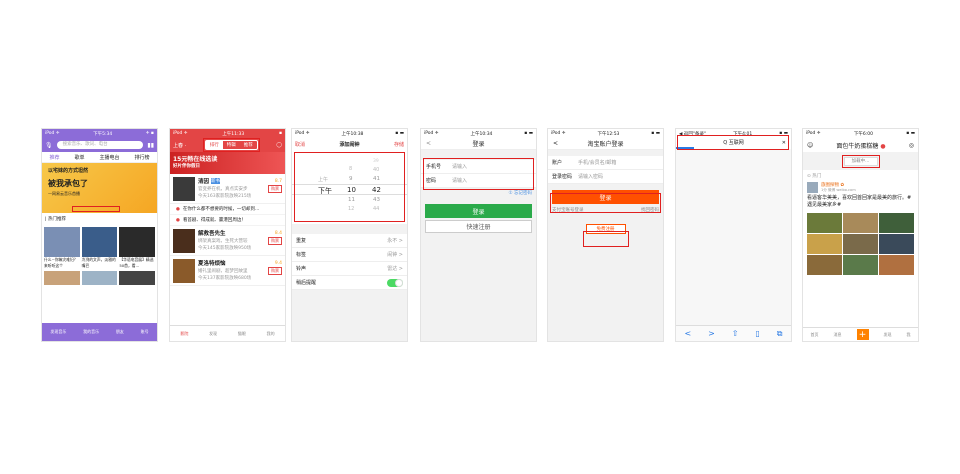  Describe the element at coordinates (349, 255) in the screenshot. I see `label-row: 标签 闹钟 >` at that location.